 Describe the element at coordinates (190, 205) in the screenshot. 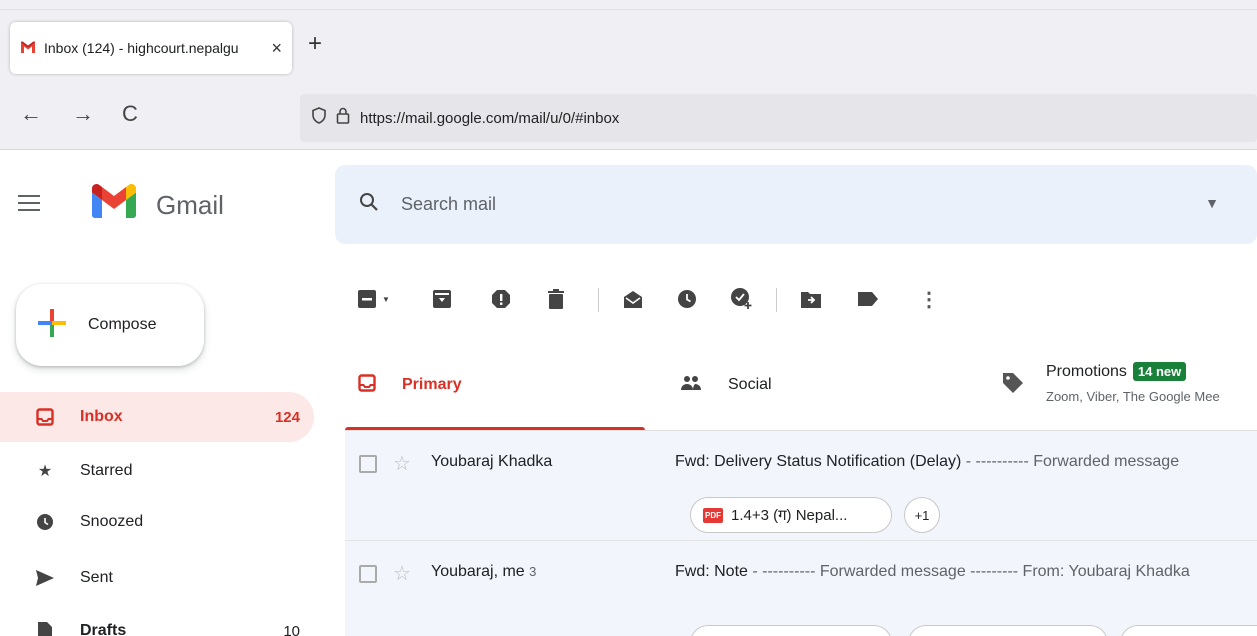

I see `gmail-wordmark: Gmail` at that location.